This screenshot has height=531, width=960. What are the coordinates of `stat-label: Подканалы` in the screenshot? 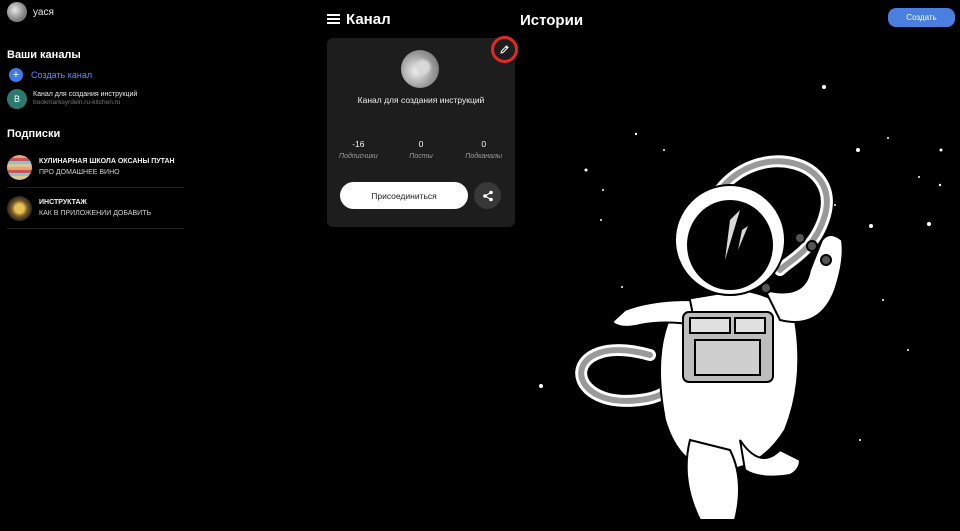 It's located at (484, 156).